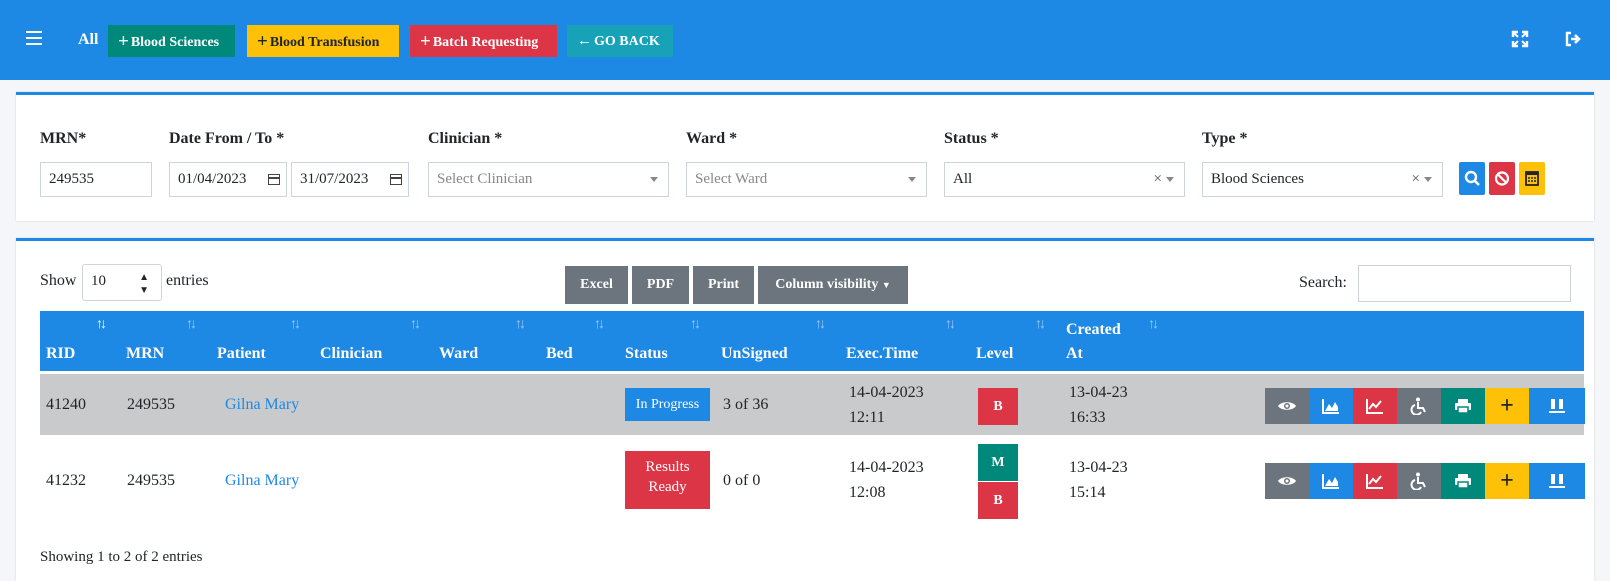 Image resolution: width=1610 pixels, height=581 pixels. Describe the element at coordinates (66, 480) in the screenshot. I see `cell-rid: 41232` at that location.